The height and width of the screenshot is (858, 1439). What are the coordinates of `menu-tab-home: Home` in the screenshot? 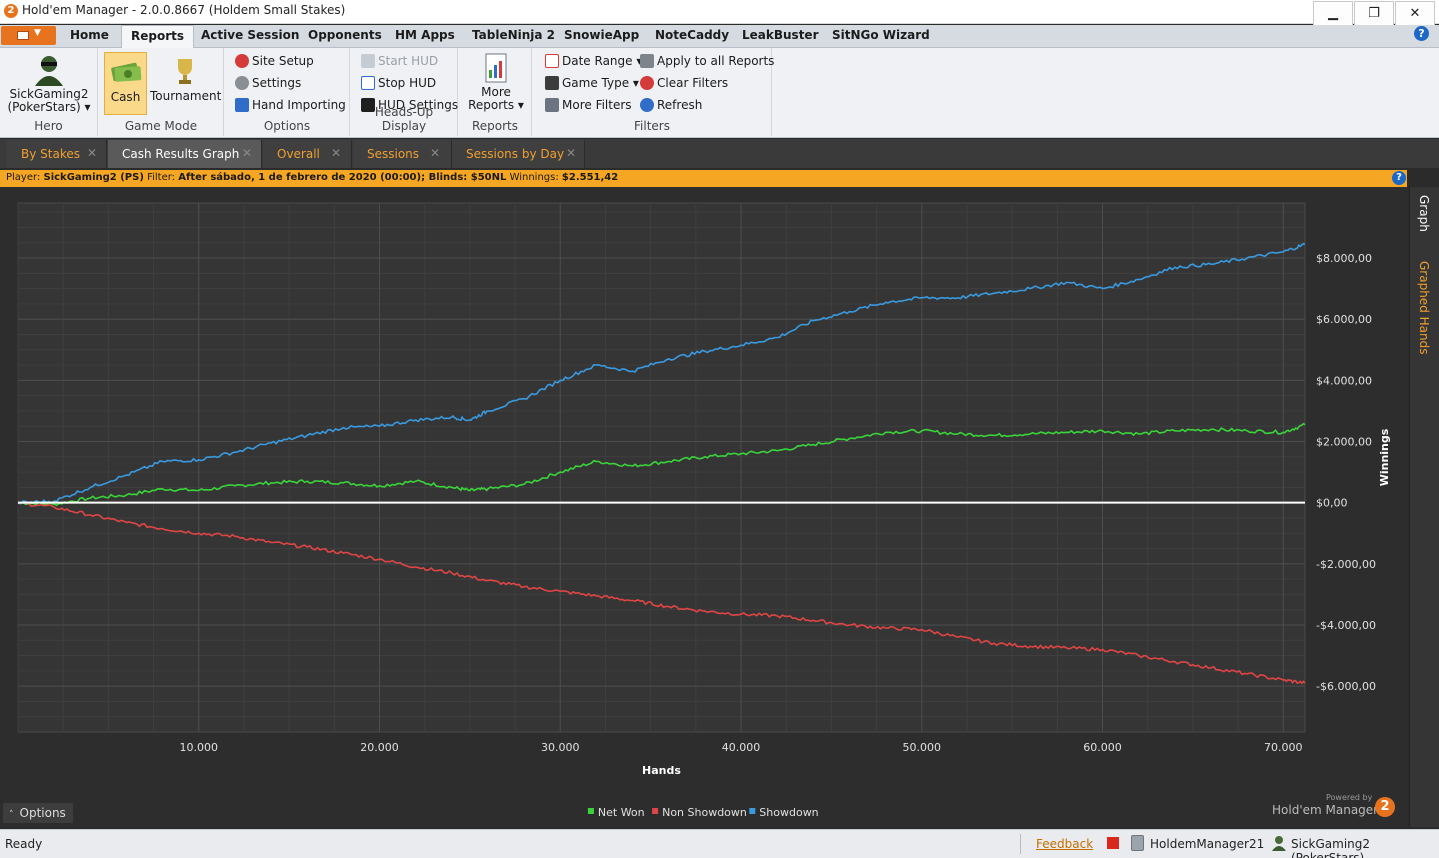 It's located at (89, 35).